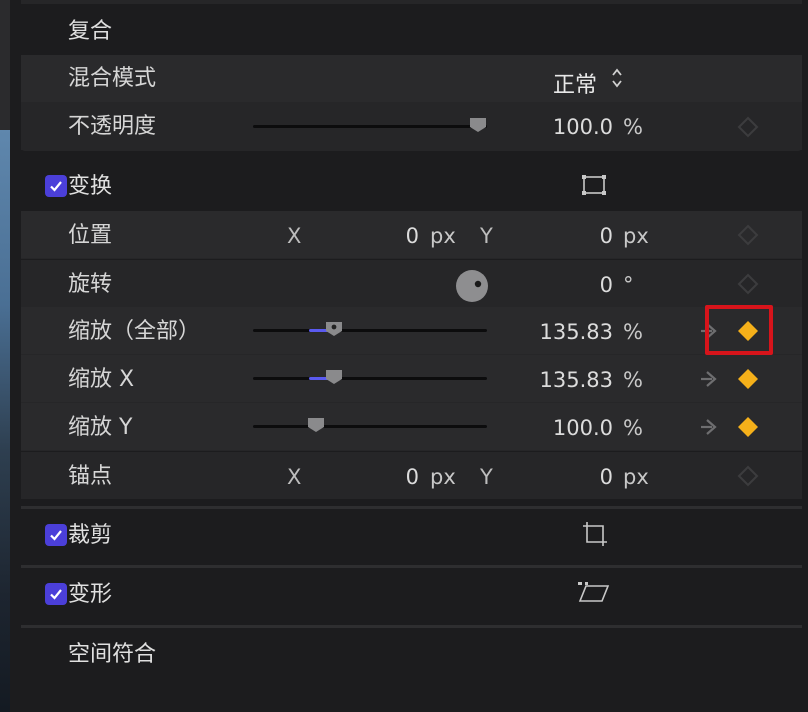  What do you see at coordinates (411, 78) in the screenshot?
I see `blend-mode-row: 混合模式 正常` at bounding box center [411, 78].